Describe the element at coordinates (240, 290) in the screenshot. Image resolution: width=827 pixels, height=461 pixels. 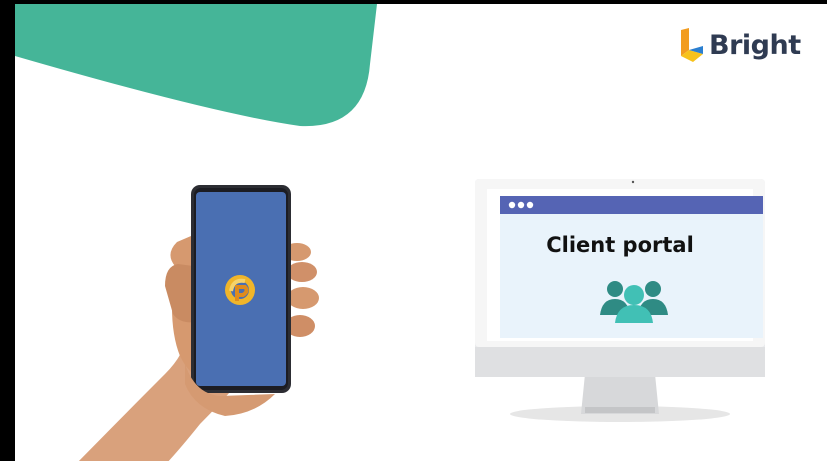
I see `bright-app-icon` at that location.